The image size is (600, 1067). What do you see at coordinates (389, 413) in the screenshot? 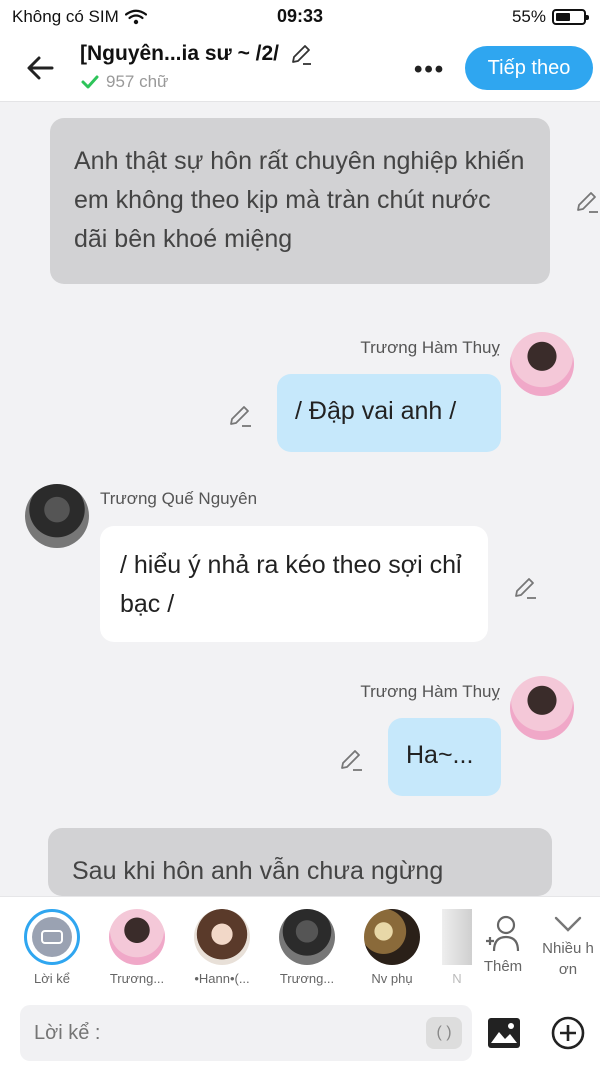
I see `my-message-bubble: / Đập vai anh /` at bounding box center [389, 413].